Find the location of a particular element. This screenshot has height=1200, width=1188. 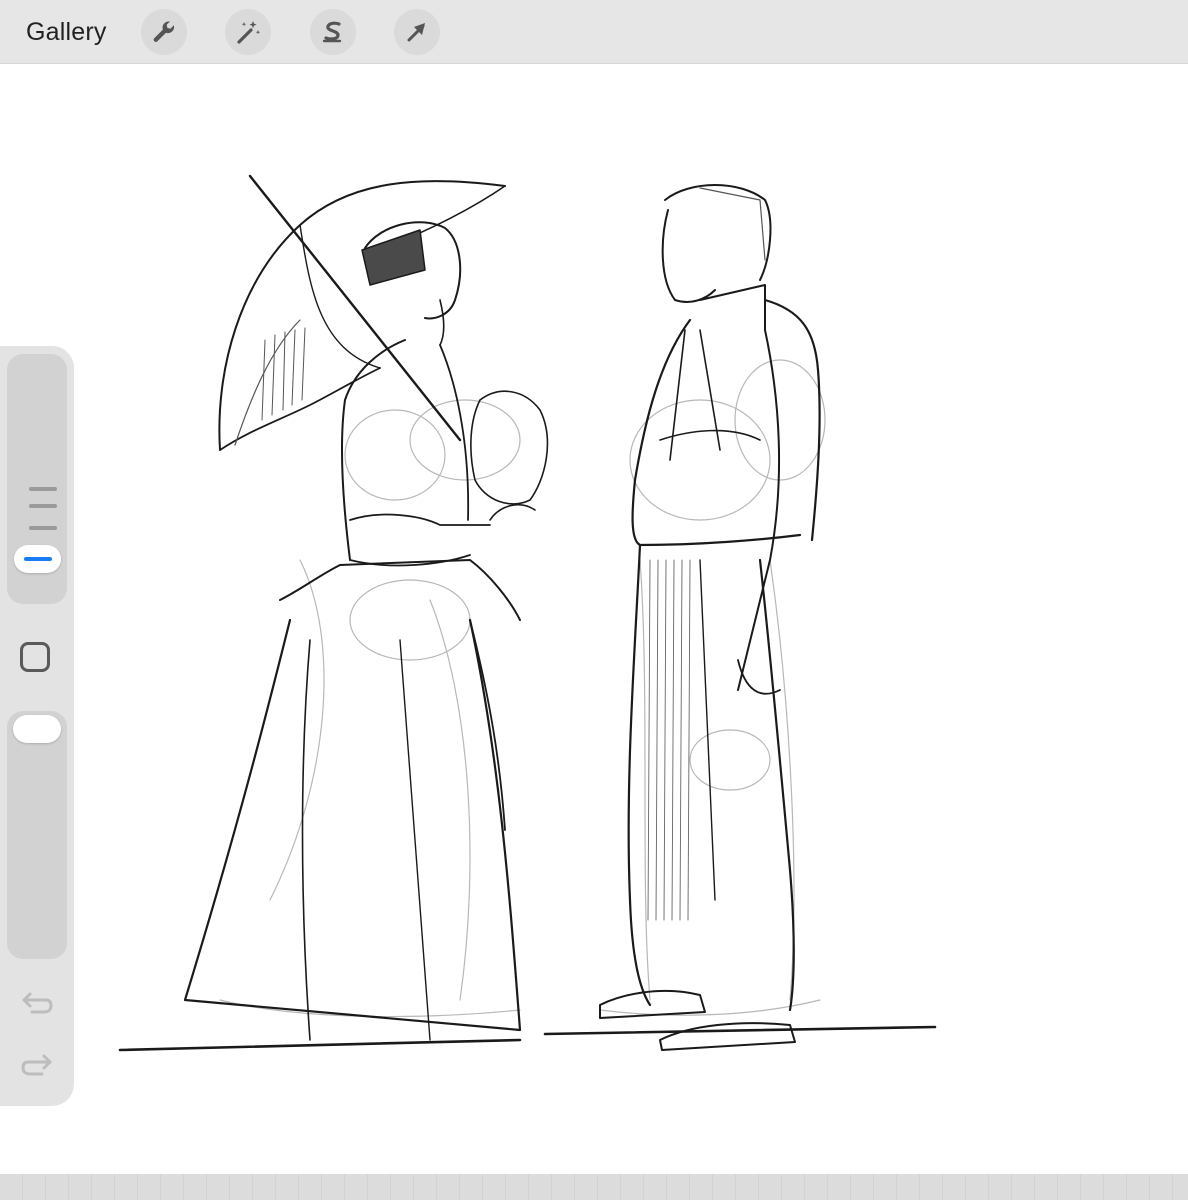

accent-indicator is located at coordinates (38, 559).